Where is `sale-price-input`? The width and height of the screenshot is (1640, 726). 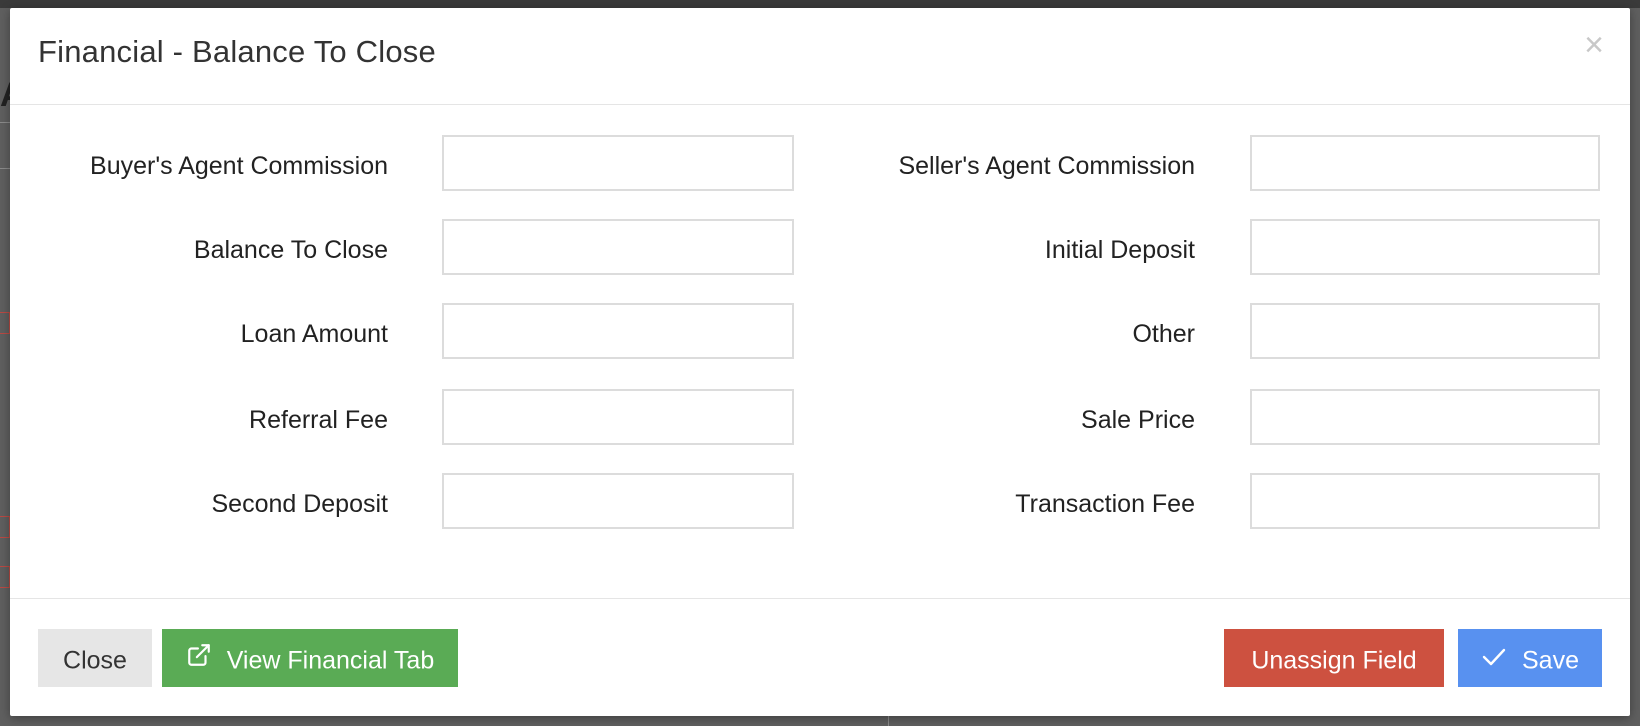 sale-price-input is located at coordinates (1425, 417).